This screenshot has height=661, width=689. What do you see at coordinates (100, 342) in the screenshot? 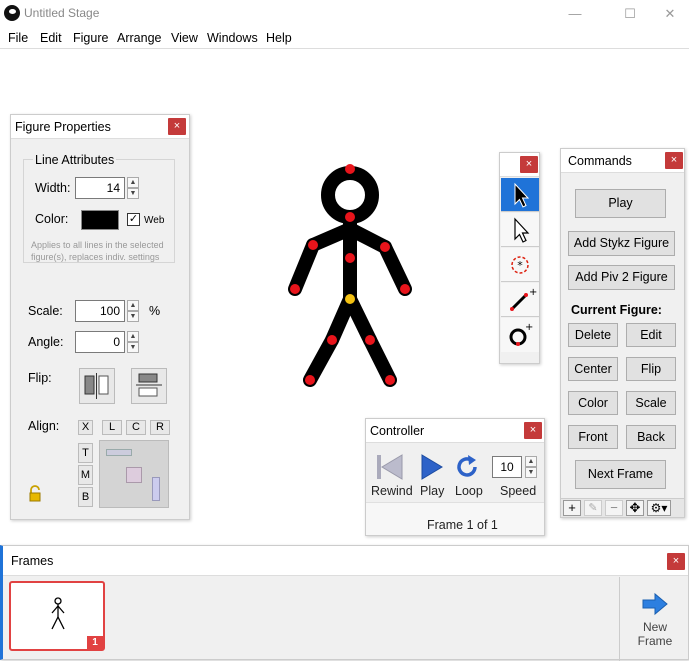
I see `angle-input: 0` at bounding box center [100, 342].